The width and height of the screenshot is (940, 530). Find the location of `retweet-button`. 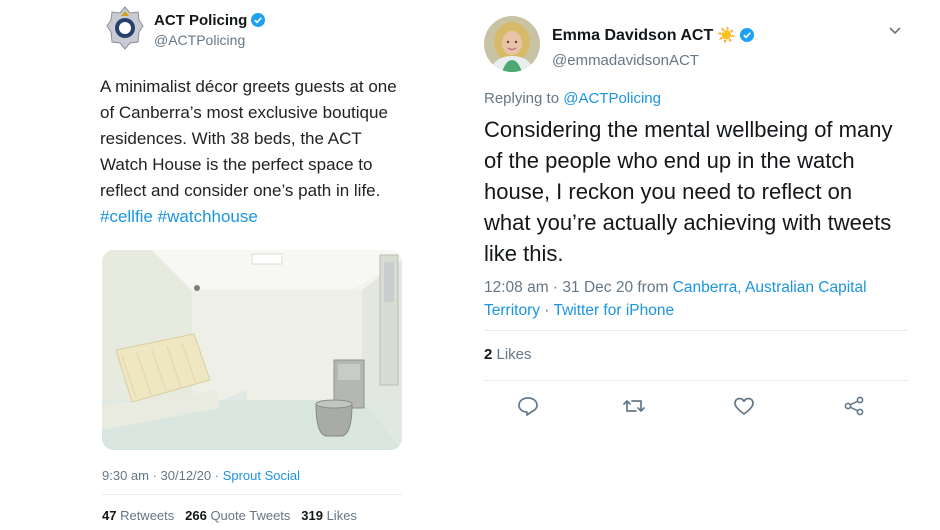

retweet-button is located at coordinates (634, 406).